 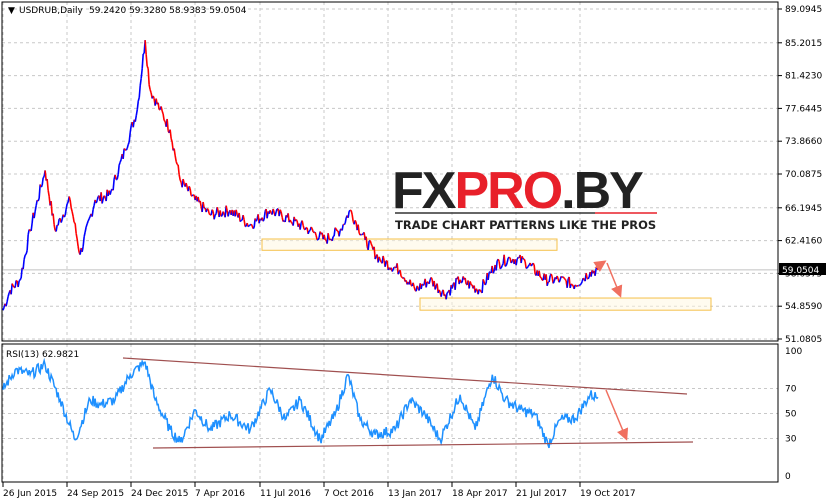 What do you see at coordinates (565, 304) in the screenshot?
I see `target-zone` at bounding box center [565, 304].